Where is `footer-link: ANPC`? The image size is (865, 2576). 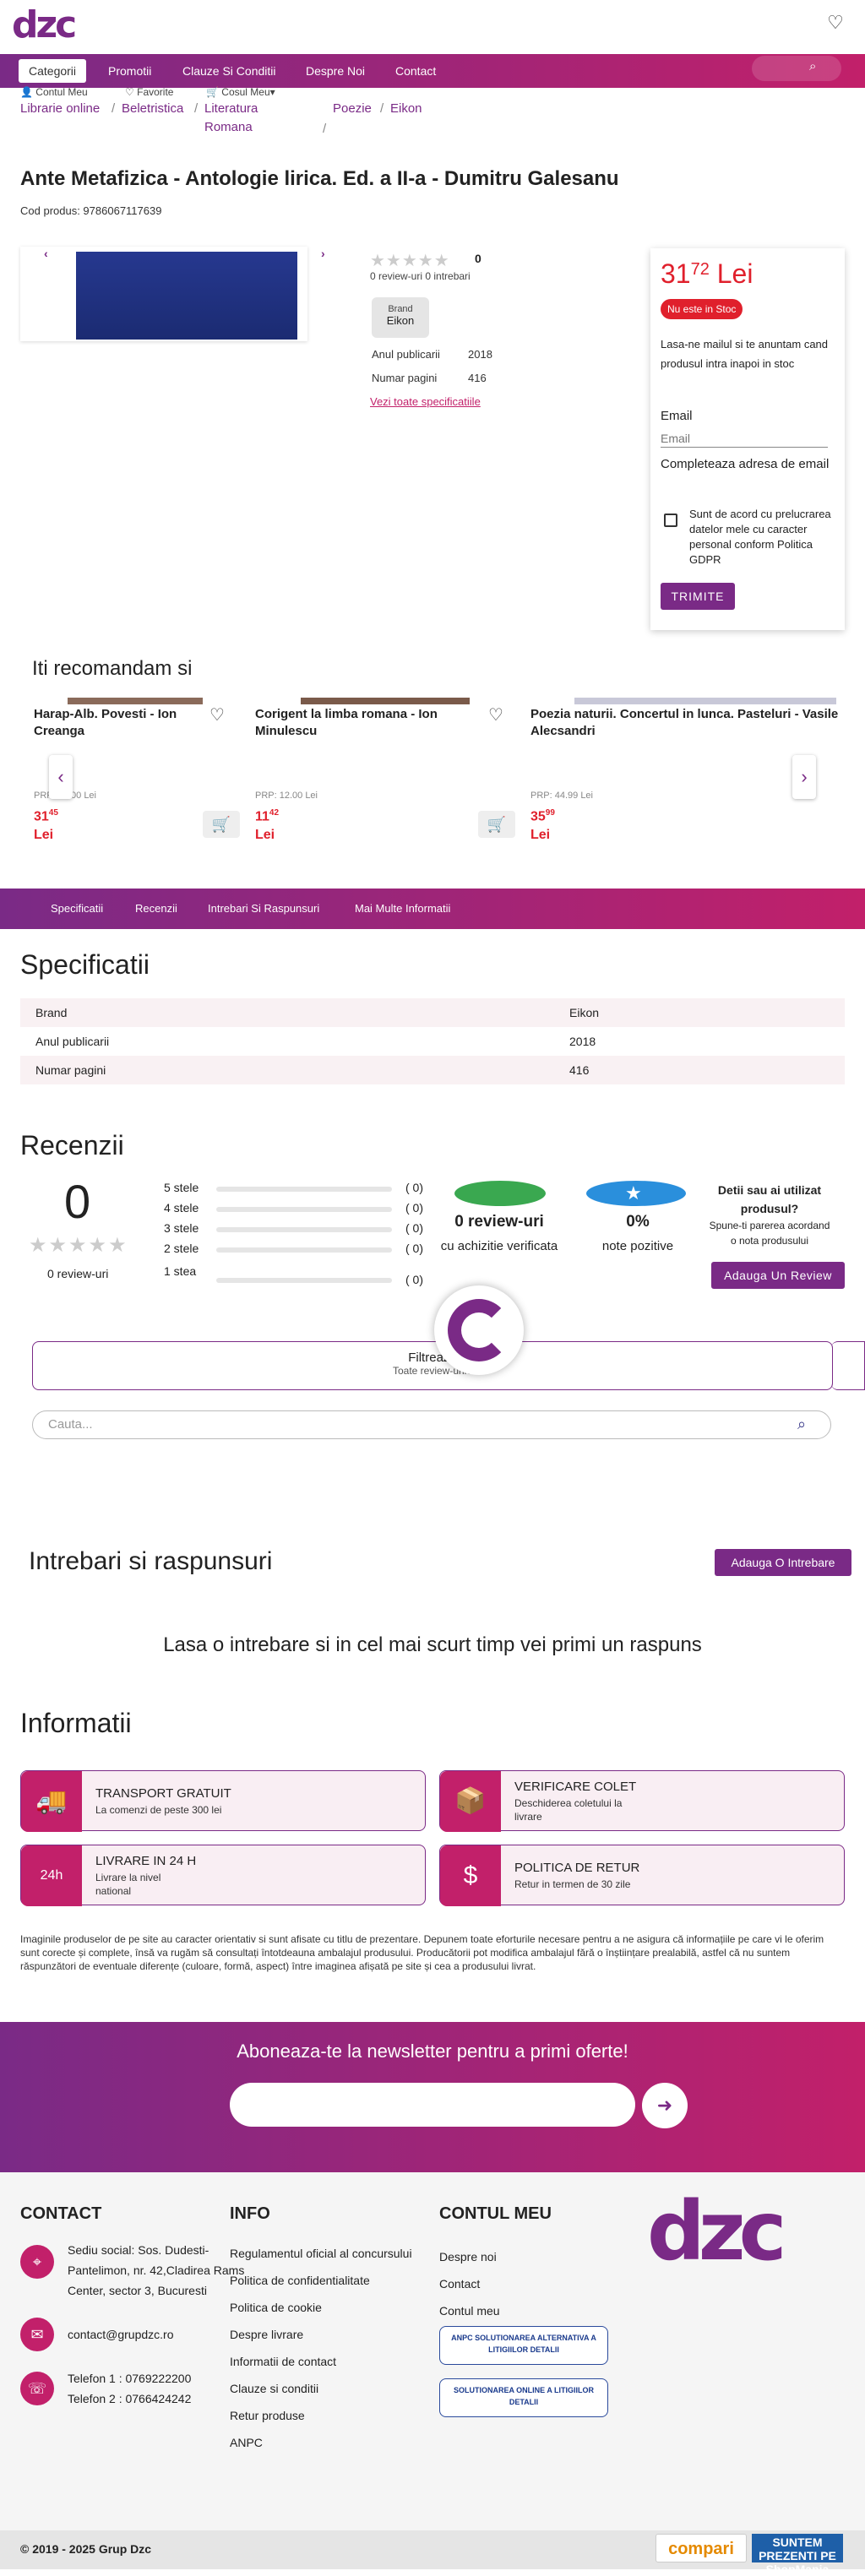 footer-link: ANPC is located at coordinates (246, 2442).